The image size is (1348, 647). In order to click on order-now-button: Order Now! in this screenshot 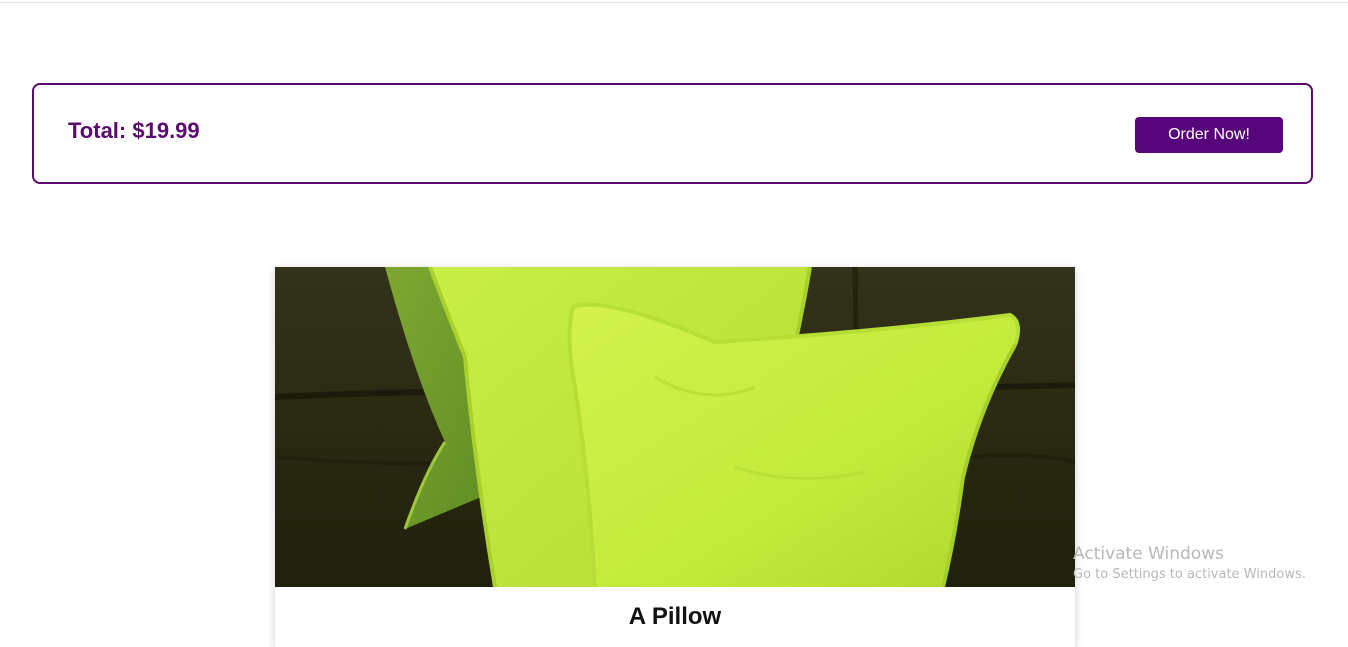, I will do `click(1209, 135)`.